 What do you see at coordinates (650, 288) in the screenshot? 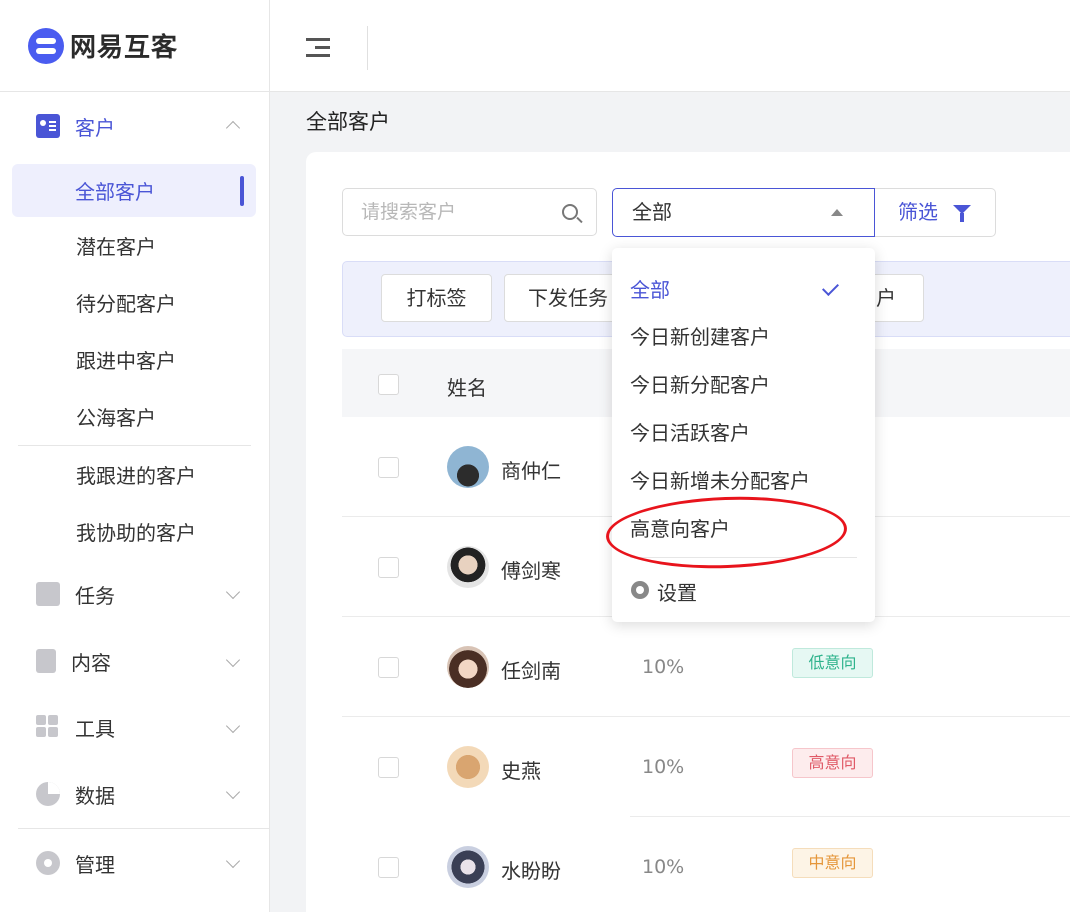
I see `dropdown-option-all: 全部` at bounding box center [650, 288].